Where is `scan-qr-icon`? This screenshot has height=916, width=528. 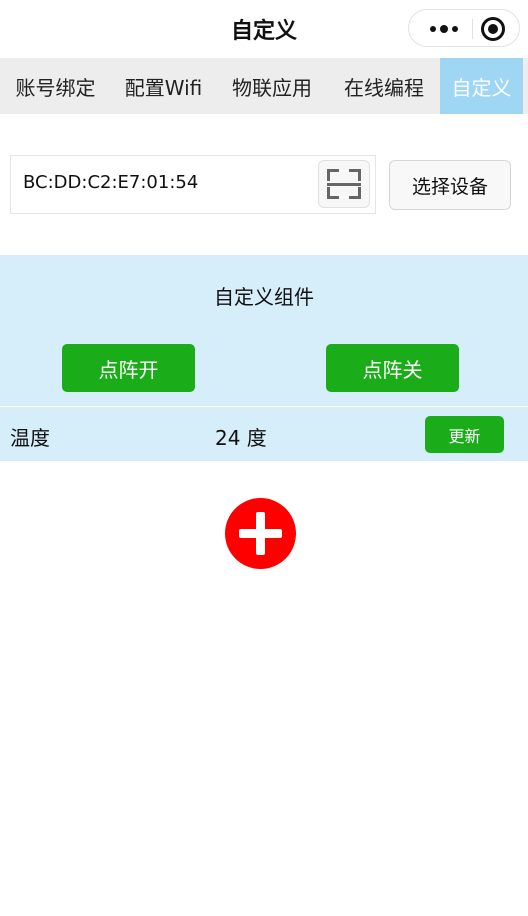 scan-qr-icon is located at coordinates (333, 175).